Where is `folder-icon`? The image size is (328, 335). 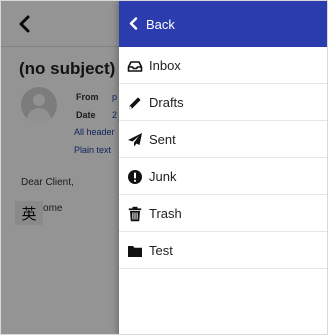 folder-icon is located at coordinates (135, 251).